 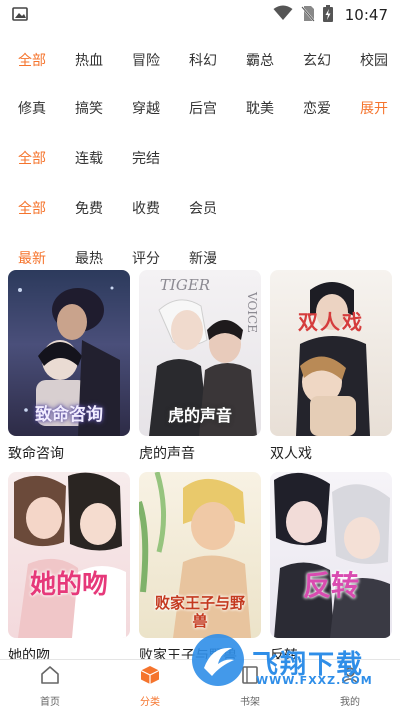 I want to click on genre-chip-time-travel: 穿越, so click(x=146, y=108).